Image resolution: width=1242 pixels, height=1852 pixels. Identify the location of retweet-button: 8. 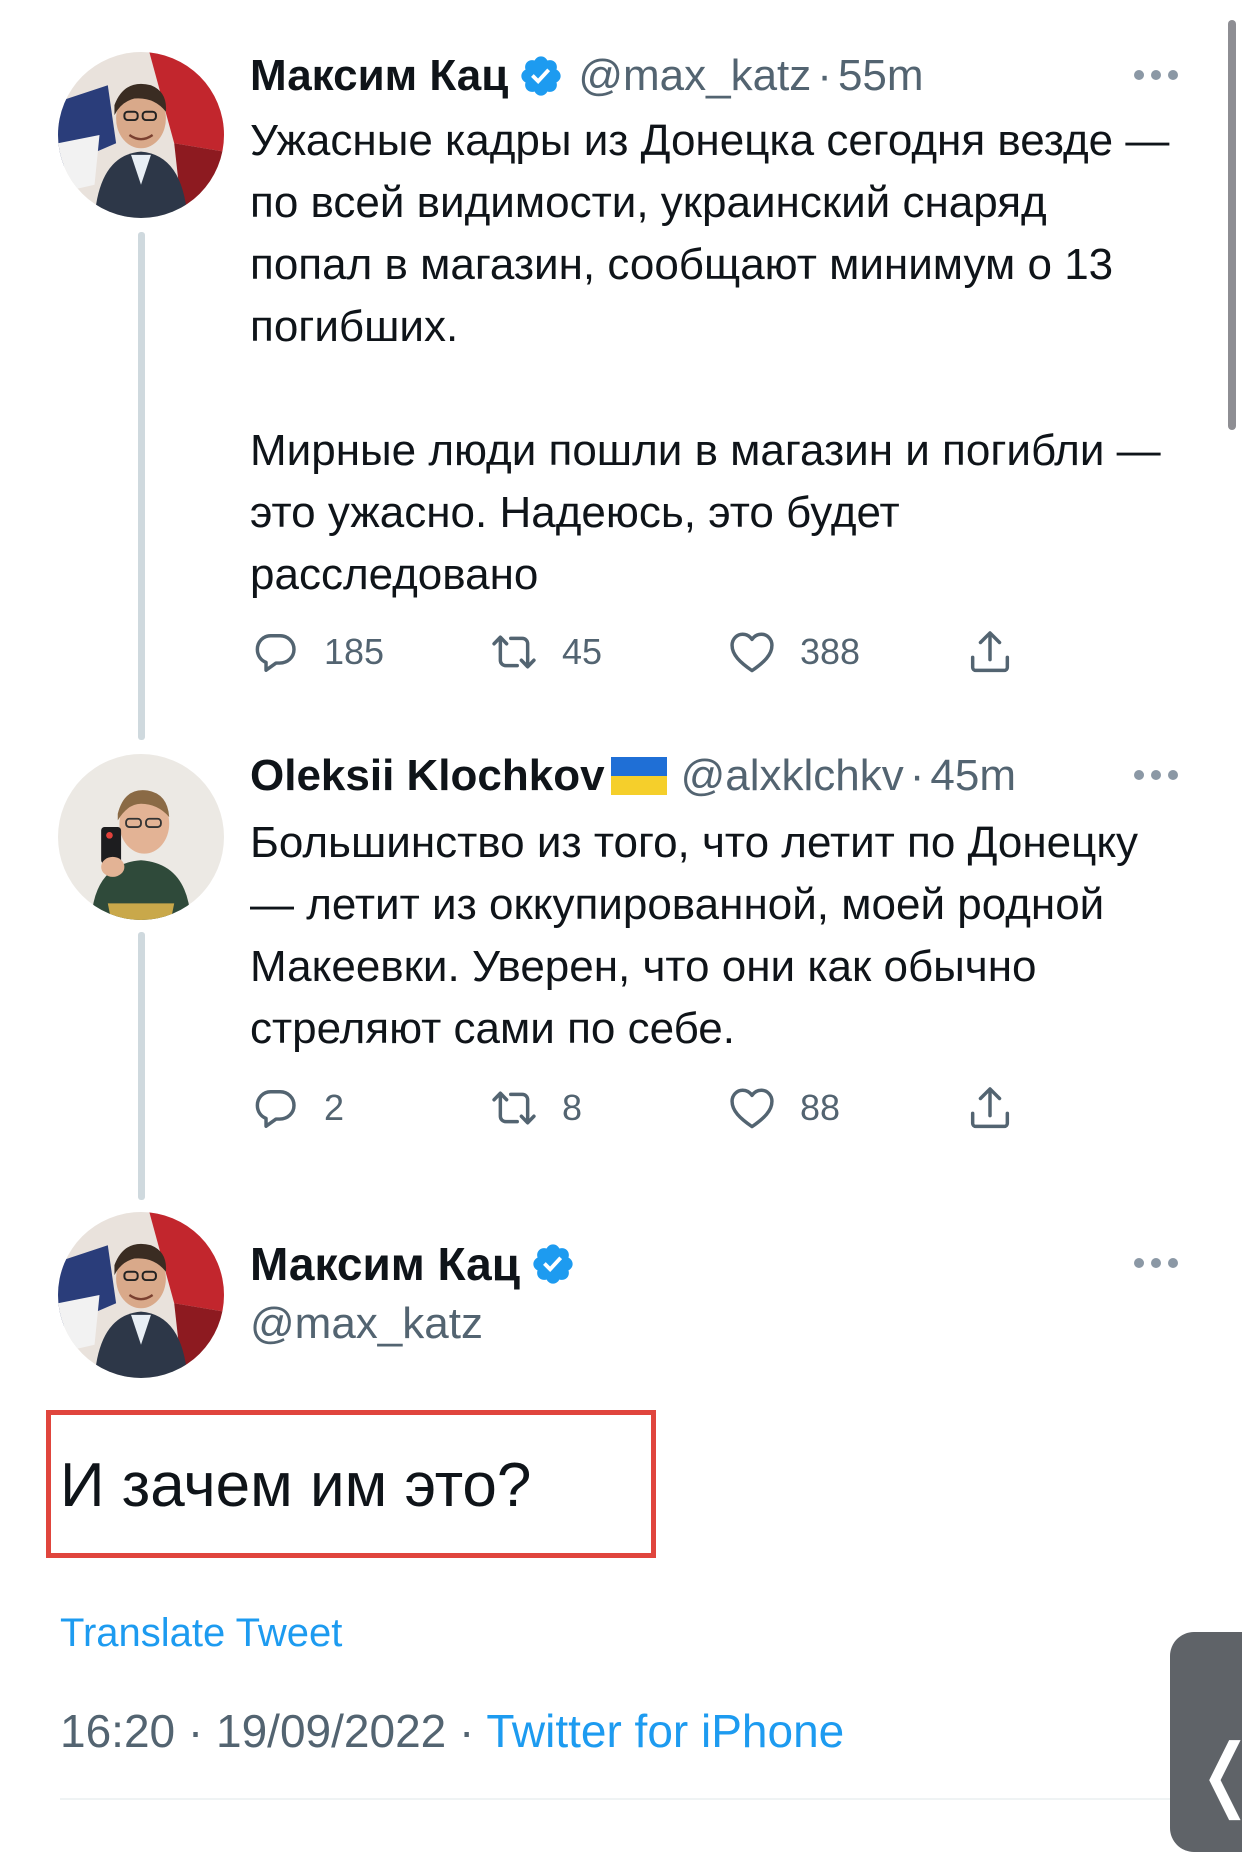
(535, 1108).